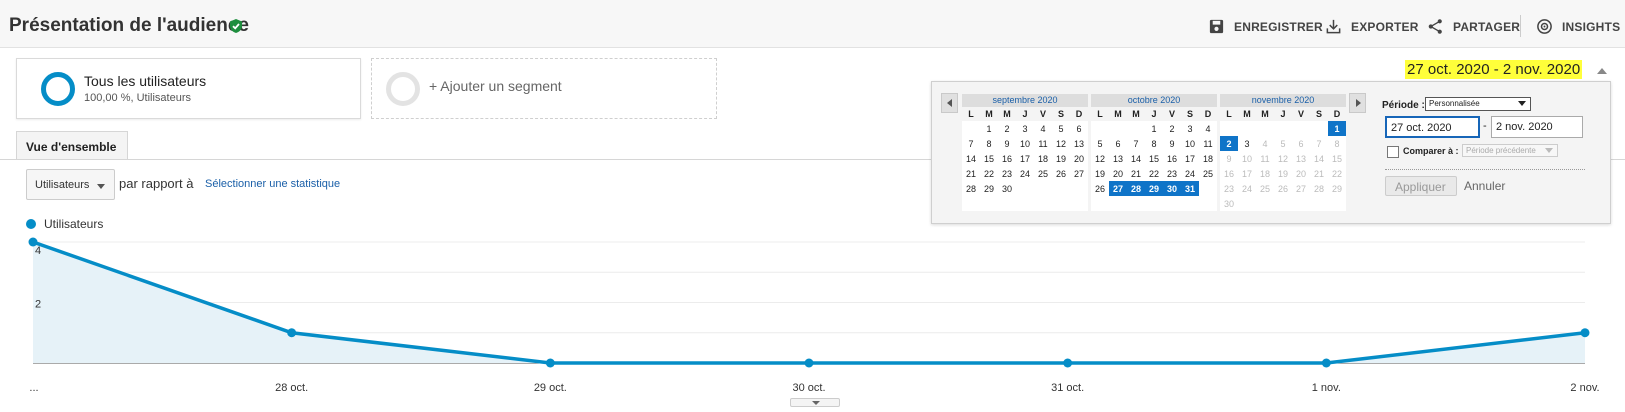 The width and height of the screenshot is (1625, 412). I want to click on add-segment-button: + Ajouter un segment, so click(544, 88).